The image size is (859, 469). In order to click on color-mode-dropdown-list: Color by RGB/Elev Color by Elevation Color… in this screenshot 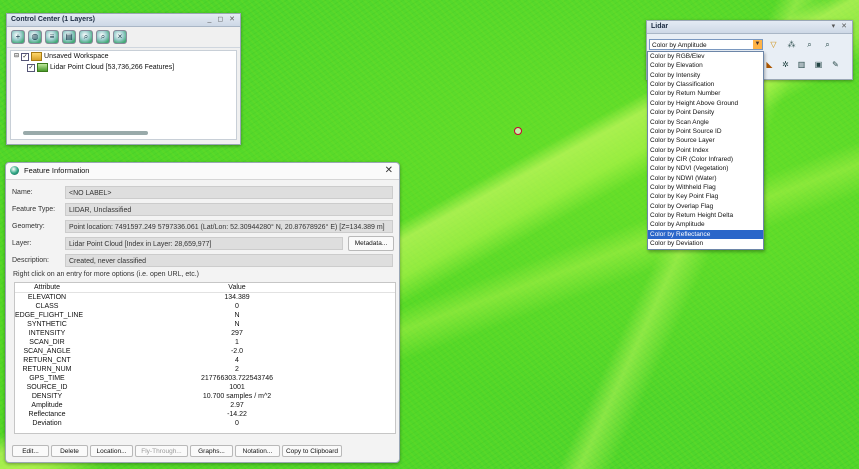, I will do `click(705, 150)`.